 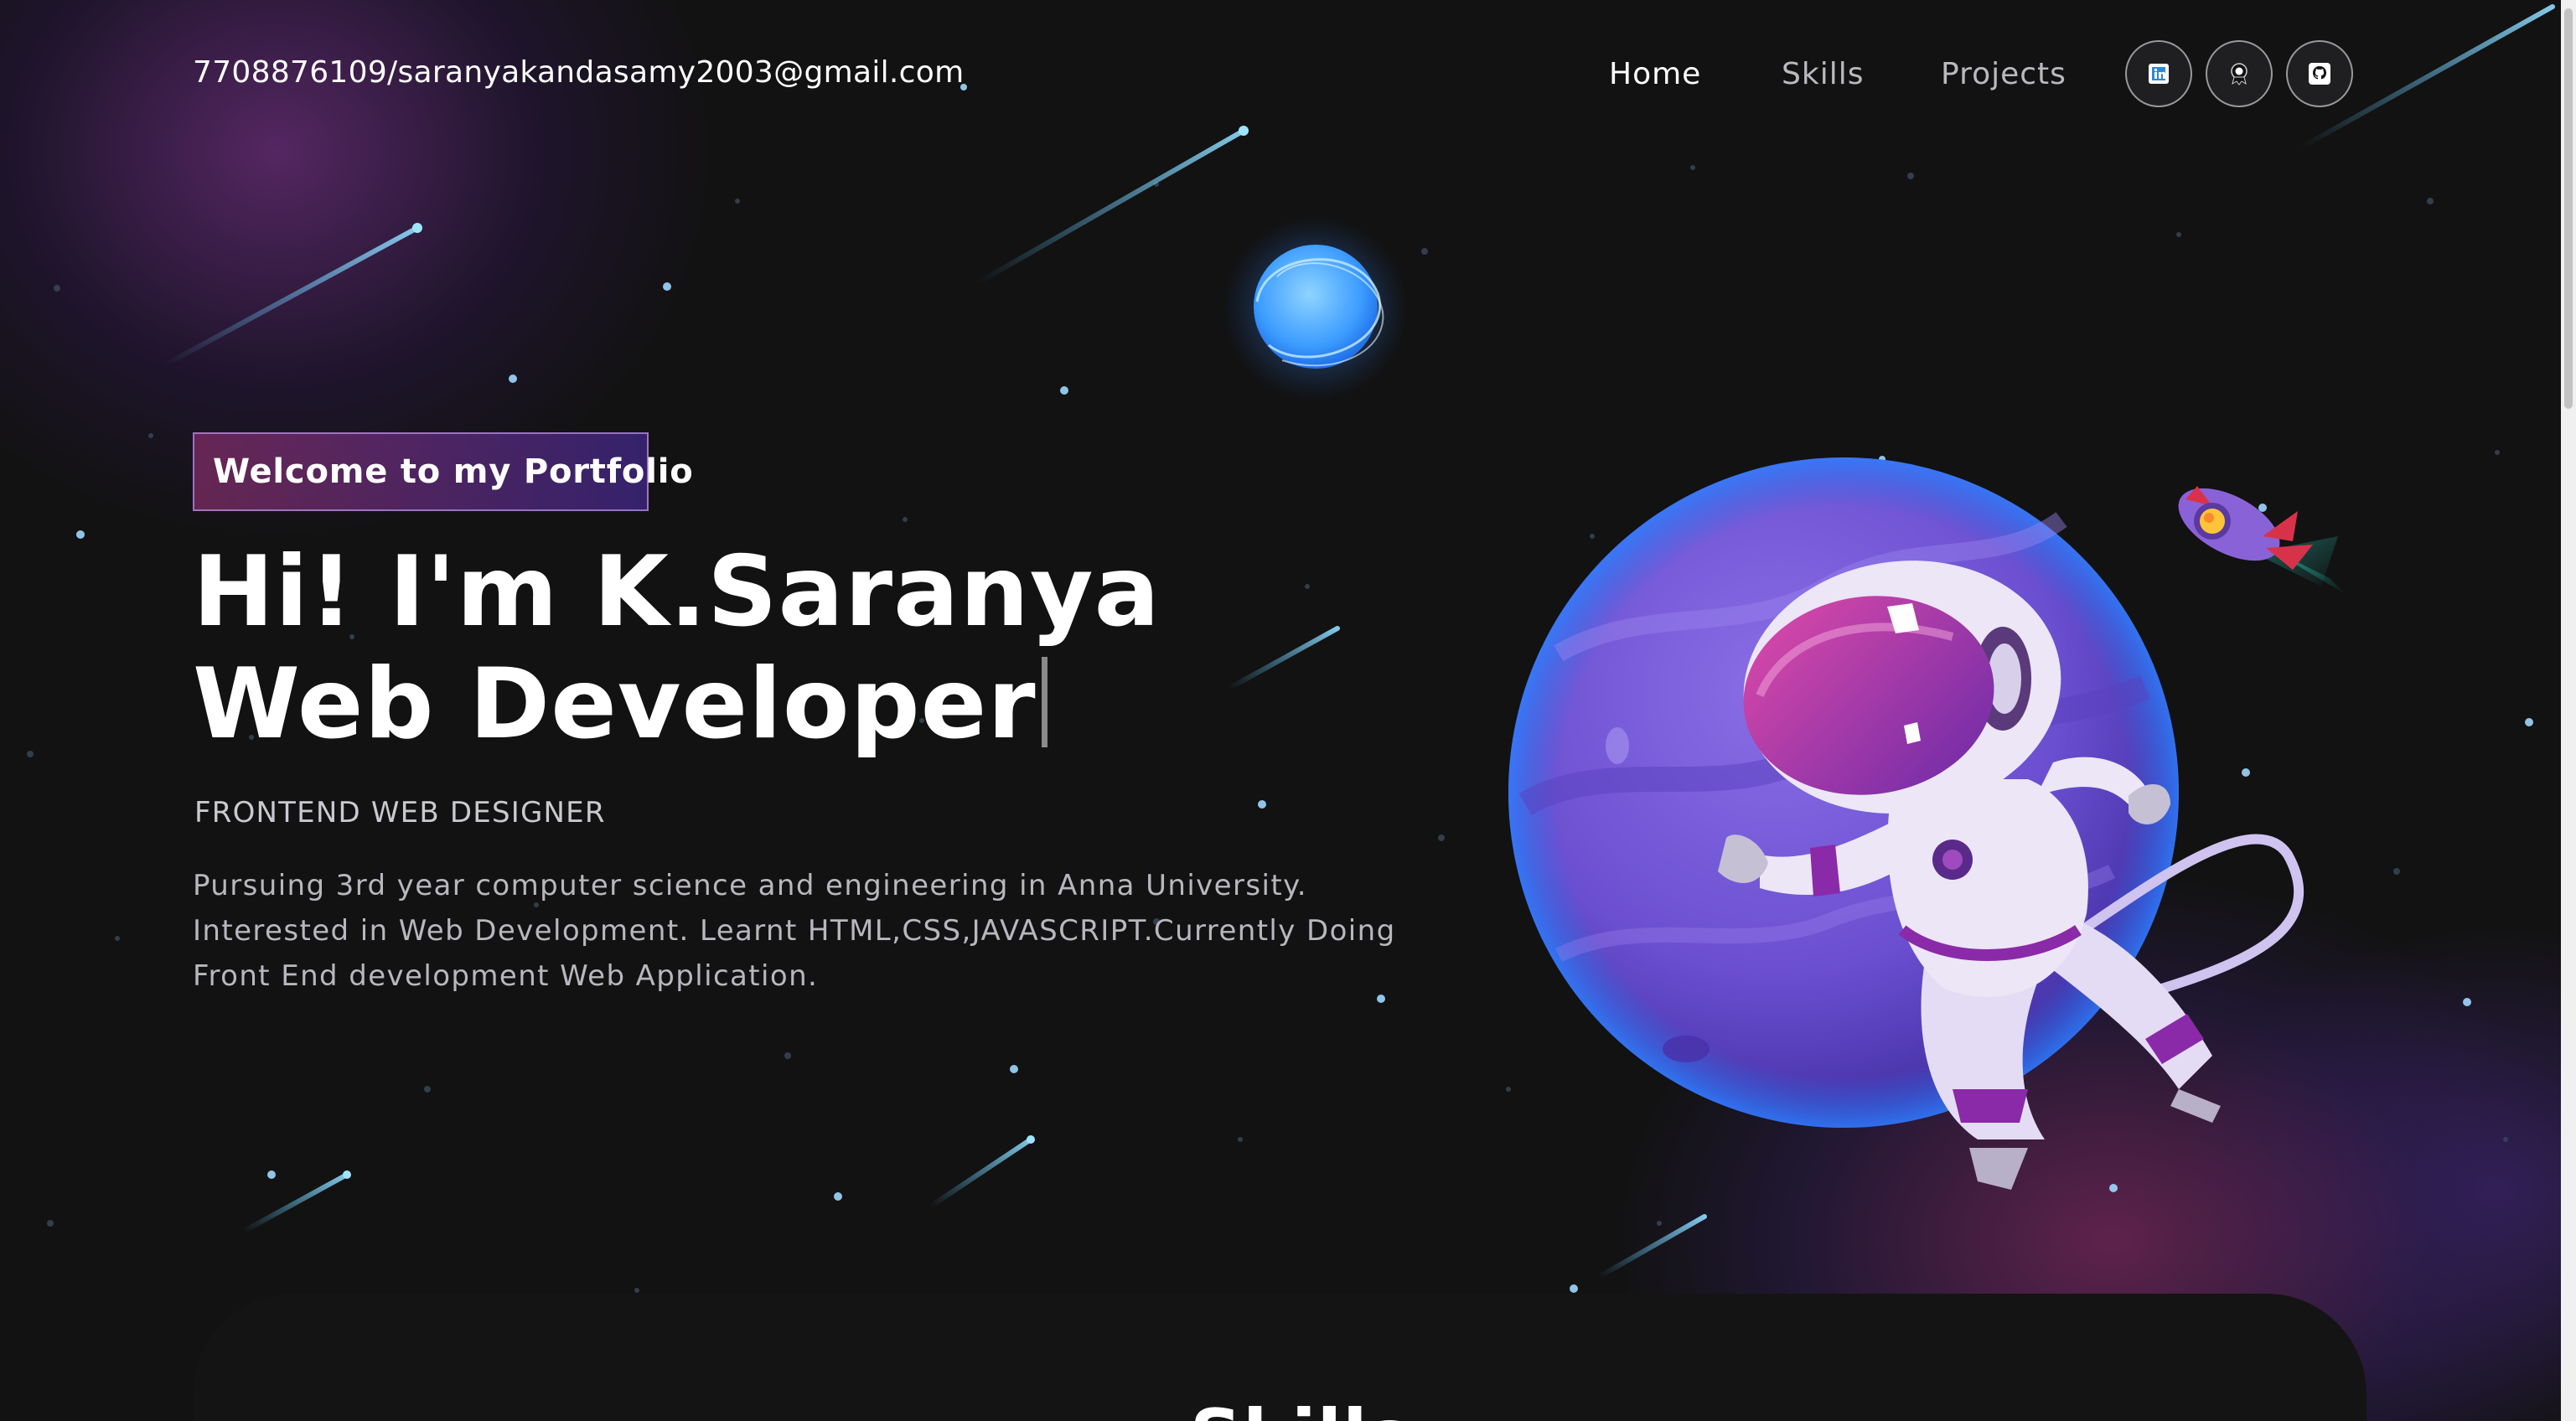 I want to click on nav-projects-link: Projects, so click(x=2003, y=74).